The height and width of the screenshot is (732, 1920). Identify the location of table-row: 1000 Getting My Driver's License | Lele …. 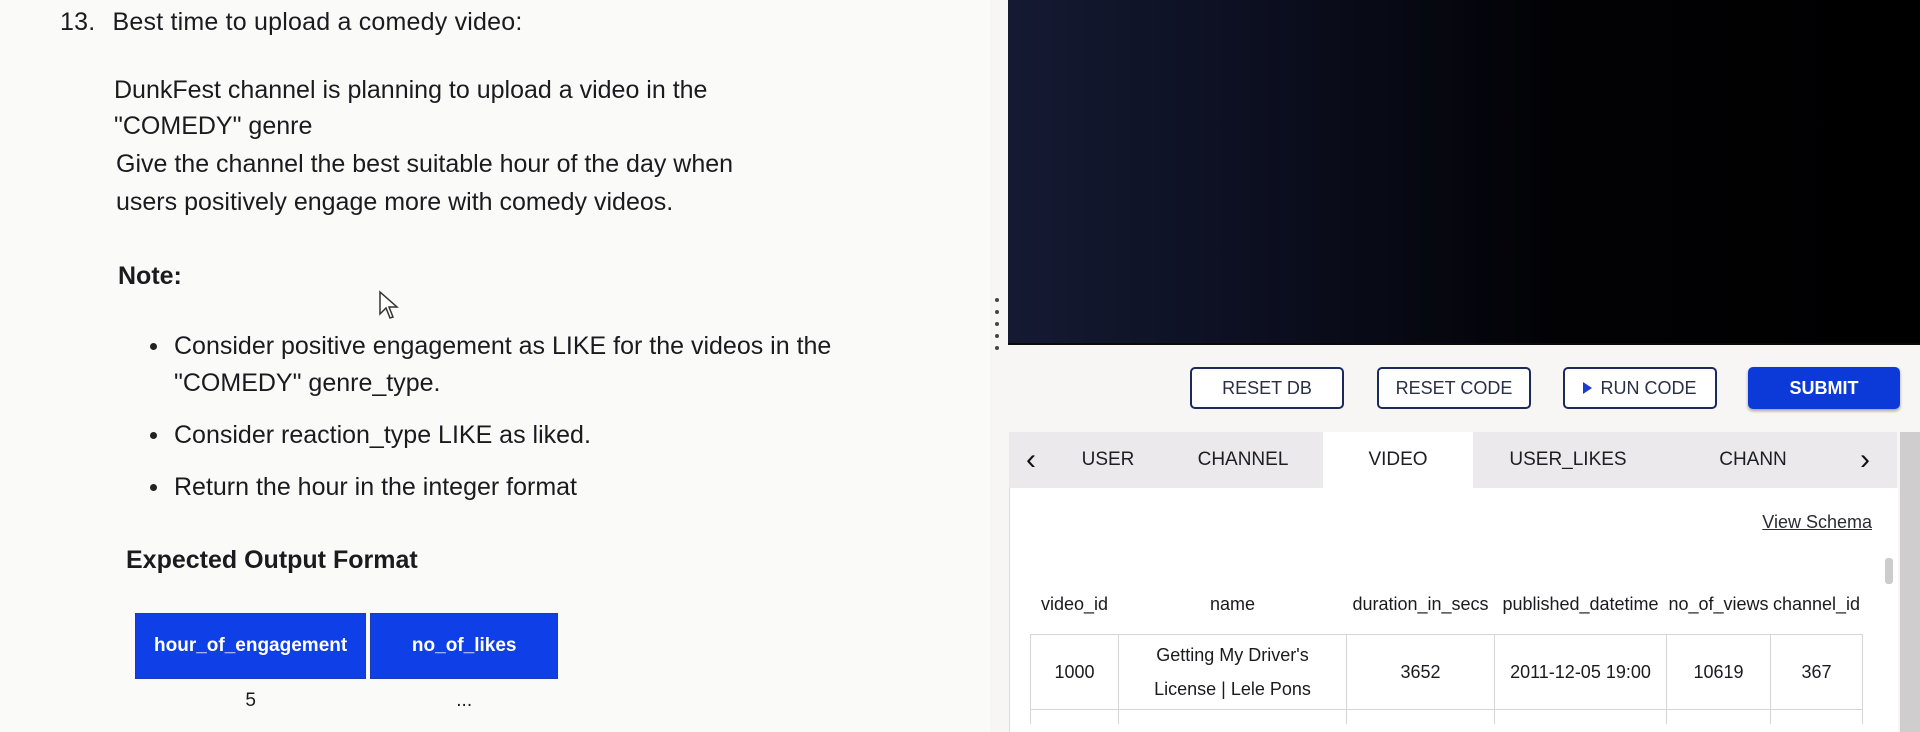
(1446, 672).